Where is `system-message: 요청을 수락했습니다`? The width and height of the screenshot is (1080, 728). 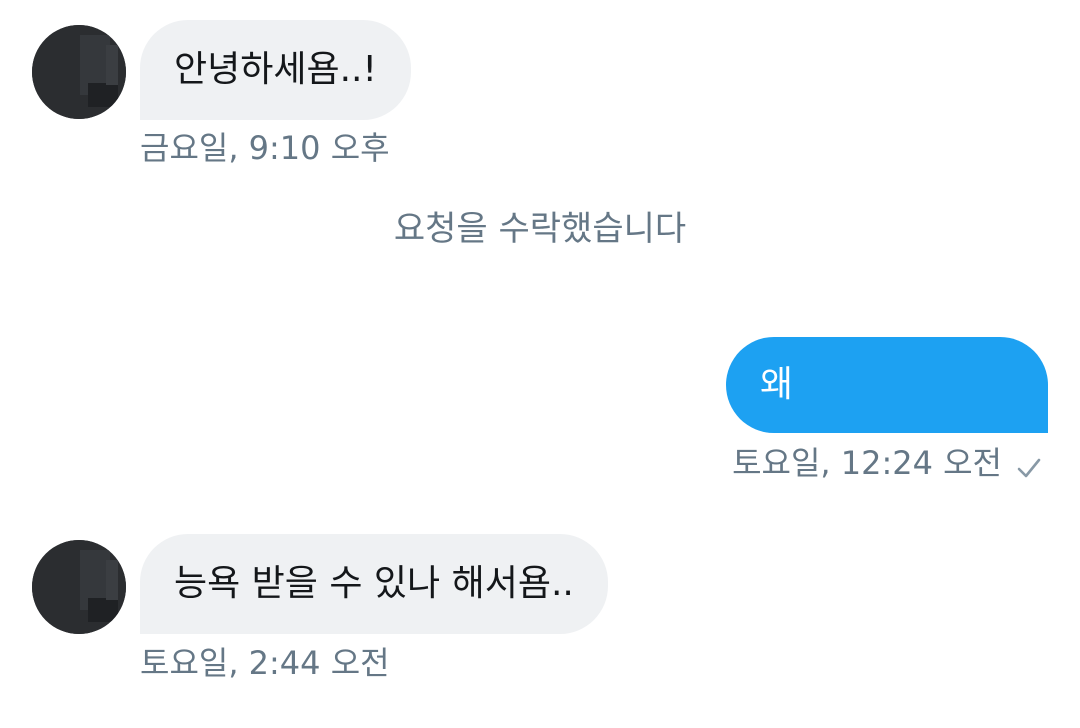 system-message: 요청을 수락했습니다 is located at coordinates (540, 229).